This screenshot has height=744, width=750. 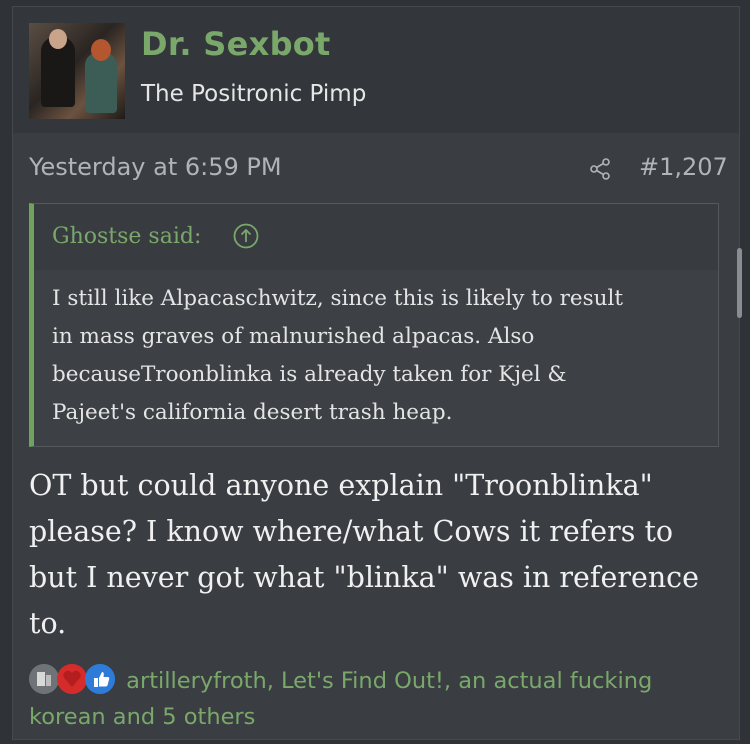 What do you see at coordinates (236, 44) in the screenshot?
I see `username-link: Dr. Sexbot` at bounding box center [236, 44].